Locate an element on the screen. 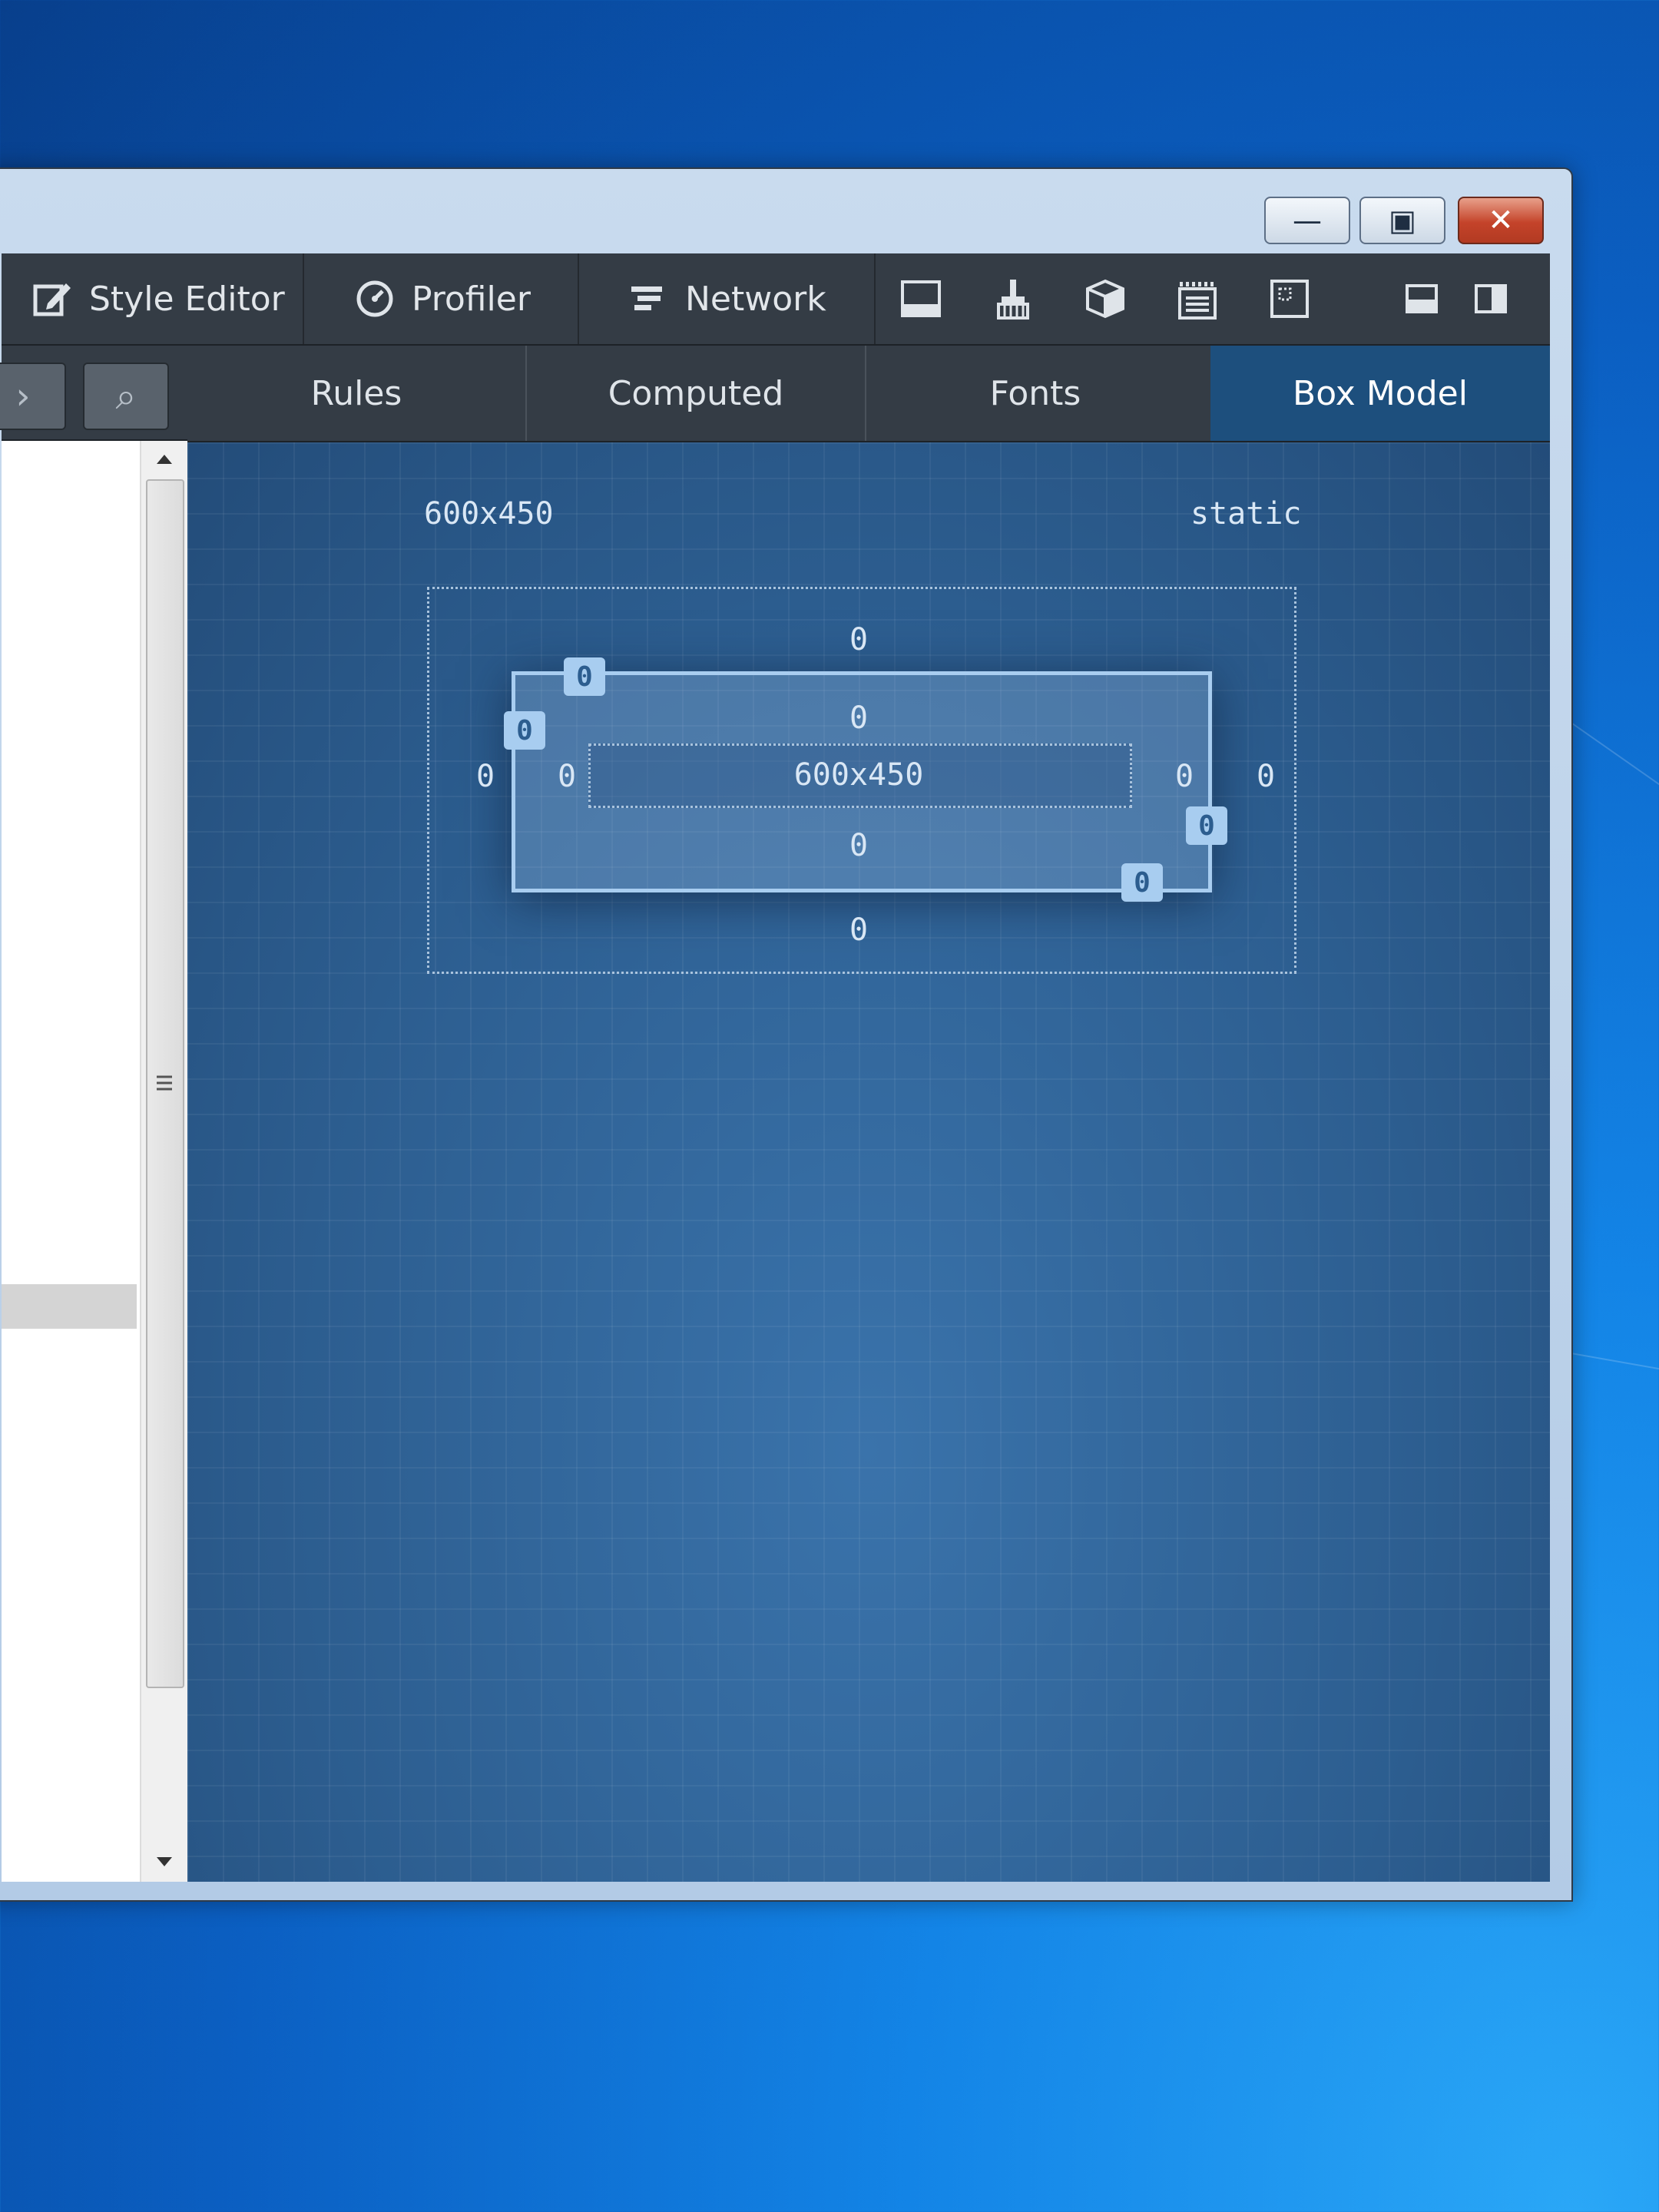 Image resolution: width=1659 pixels, height=2212 pixels. tab-fonts: Fonts is located at coordinates (1035, 393).